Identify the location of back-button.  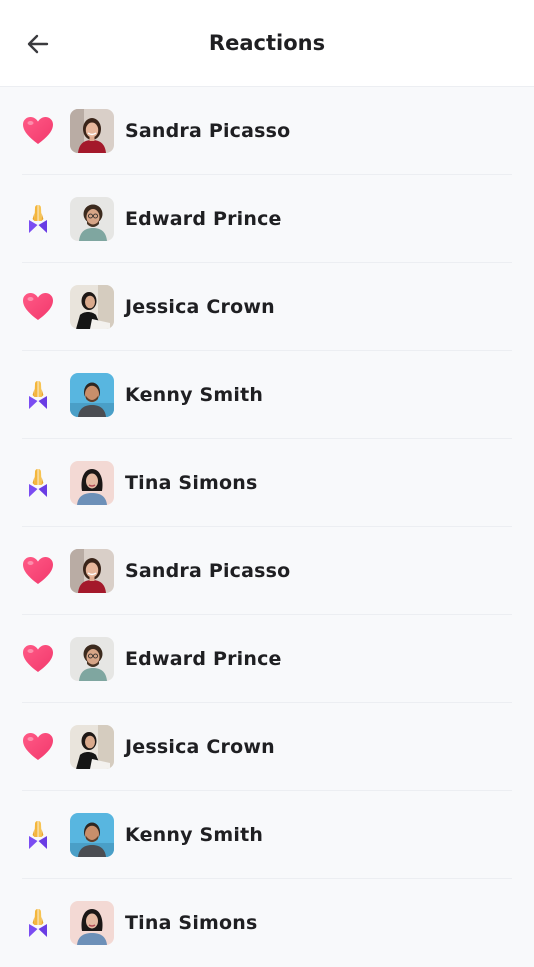
(38, 44).